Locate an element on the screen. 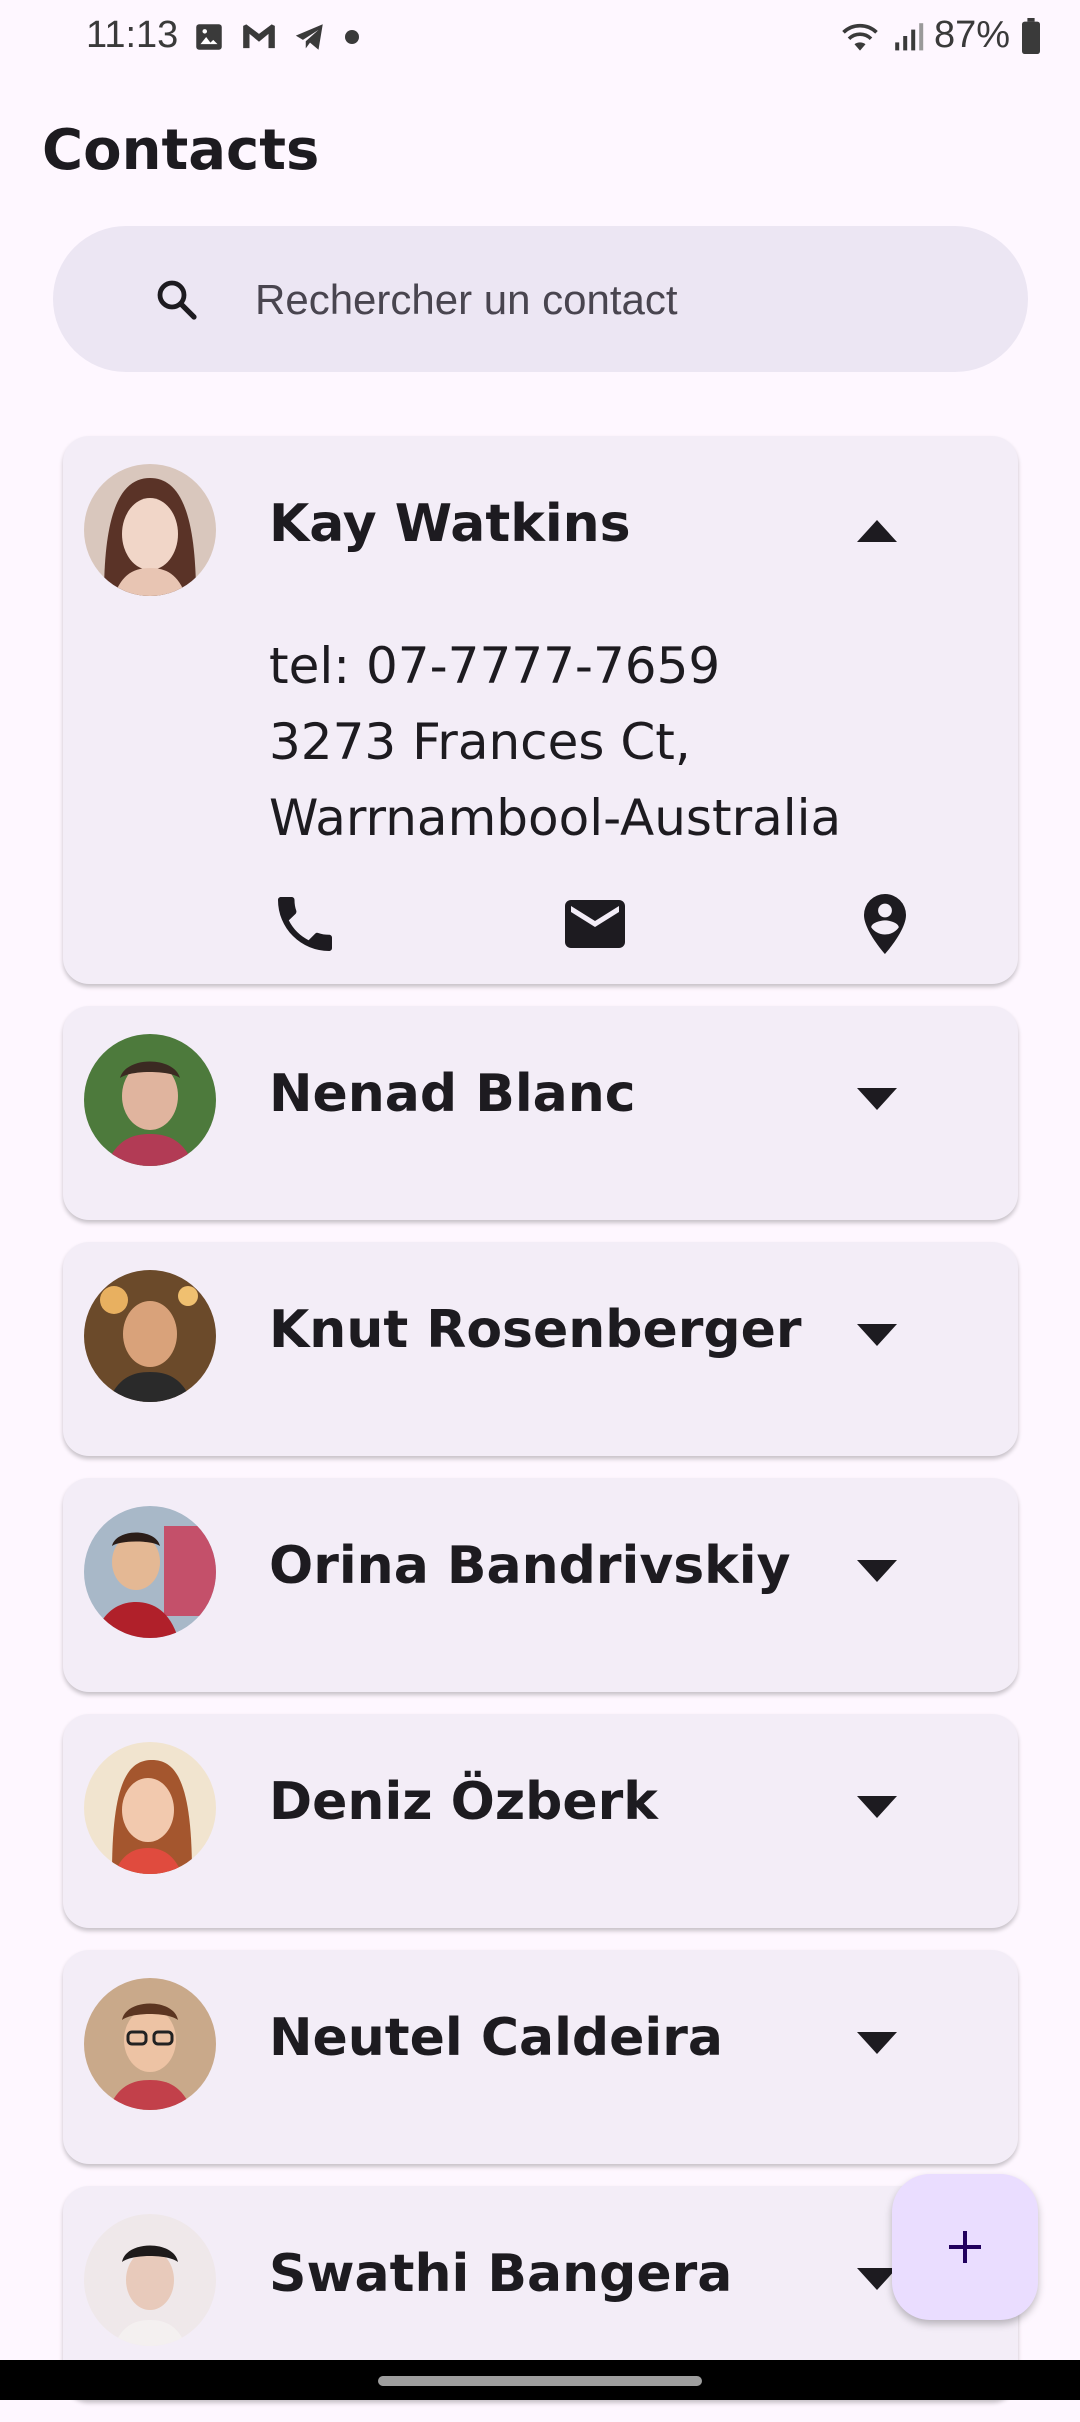 This screenshot has height=2422, width=1080. contact-name: Swathi Bangera is located at coordinates (501, 2274).